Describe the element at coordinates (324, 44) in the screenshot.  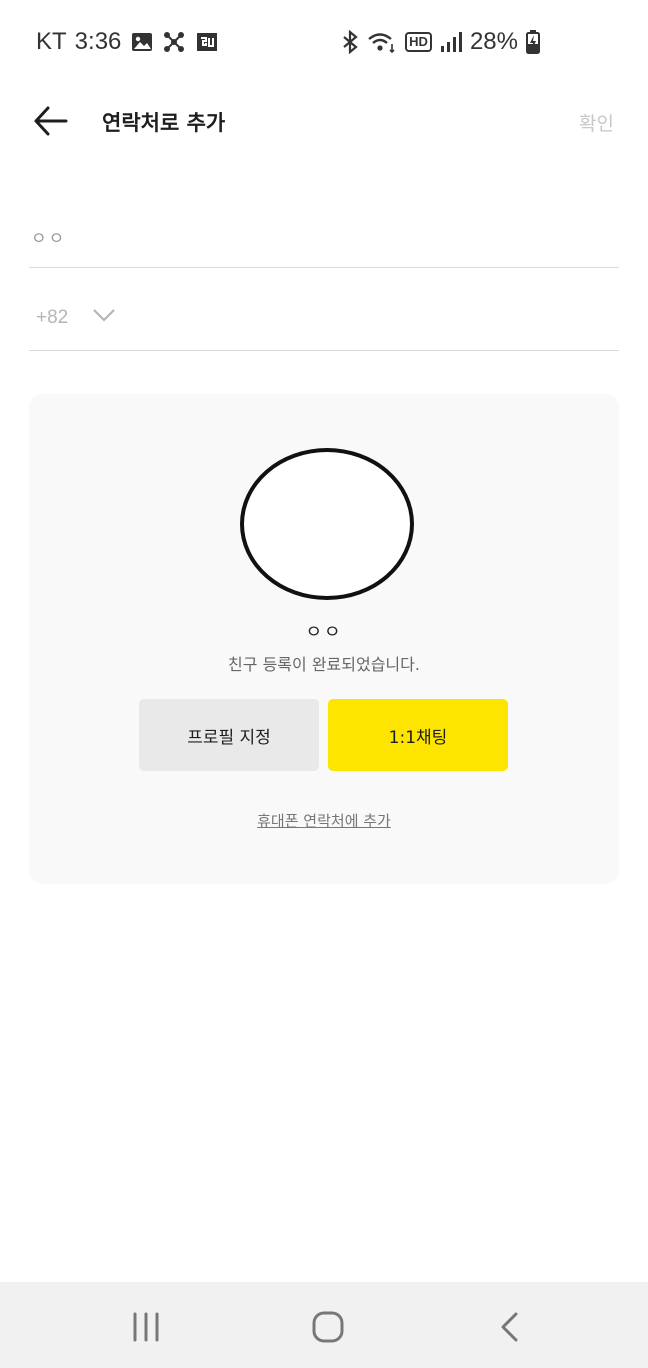
I see `status-bar: KT 3:36 HD 28%` at that location.